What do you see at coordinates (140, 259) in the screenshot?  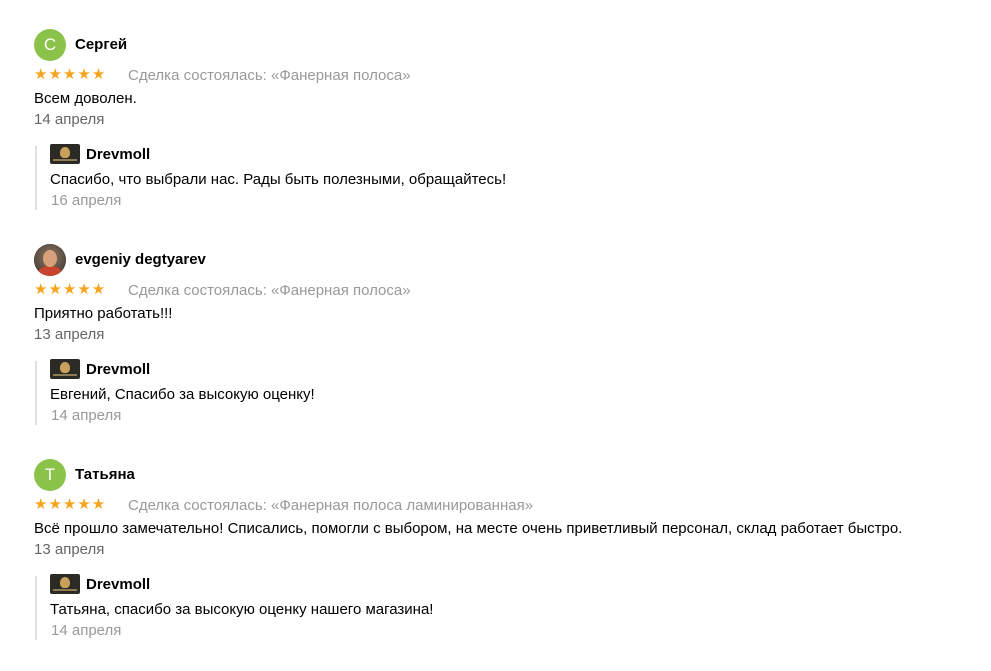 I see `review-author: evgeniy degtyarev` at bounding box center [140, 259].